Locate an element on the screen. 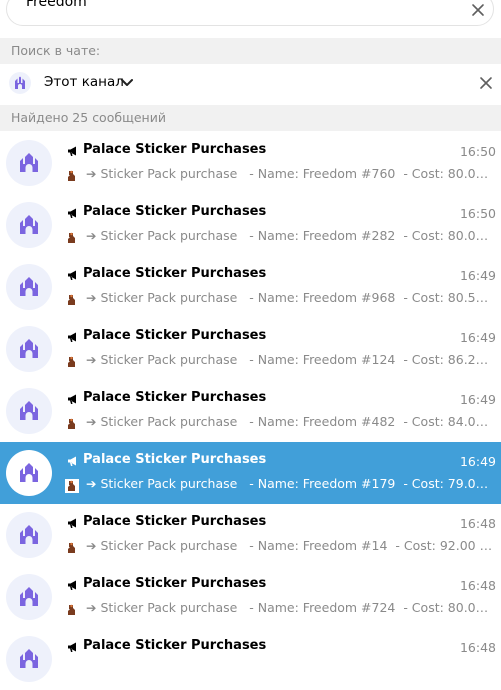 The width and height of the screenshot is (501, 690). search-bar: Freedom is located at coordinates (250, 18).